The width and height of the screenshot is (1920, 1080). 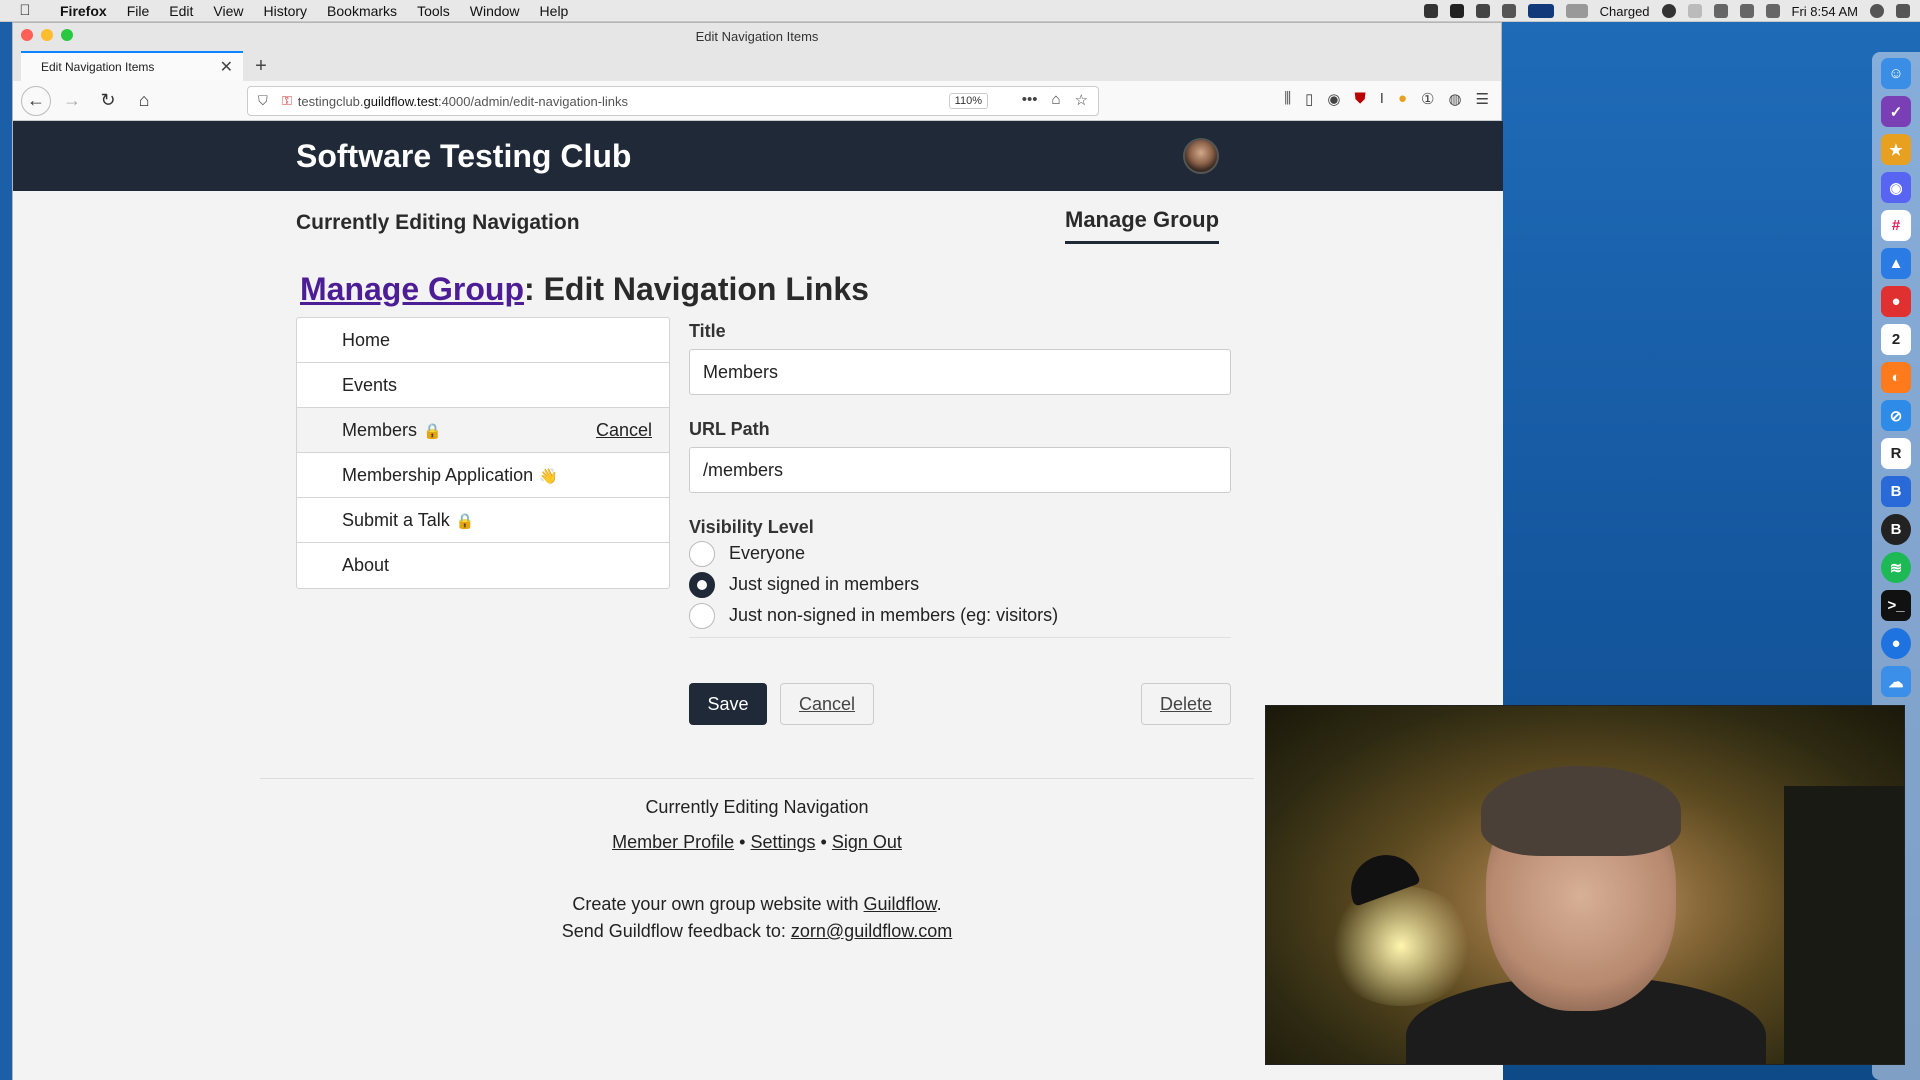 I want to click on spotlight-search-icon, so click(x=1877, y=11).